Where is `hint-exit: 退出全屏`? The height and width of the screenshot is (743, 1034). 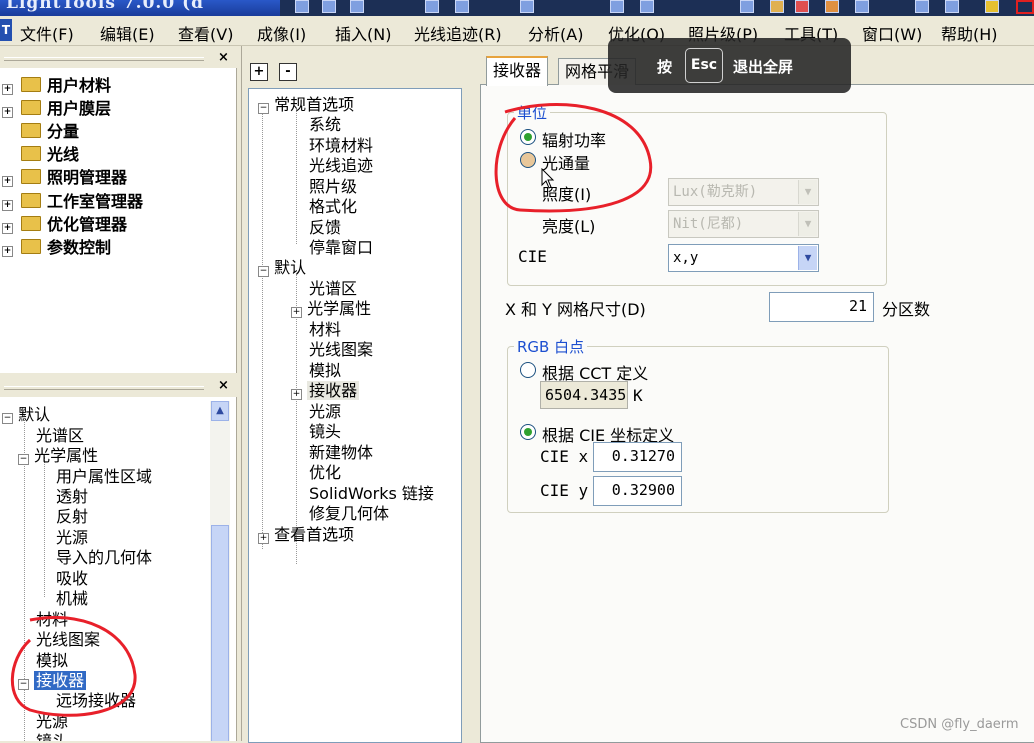 hint-exit: 退出全屏 is located at coordinates (763, 67).